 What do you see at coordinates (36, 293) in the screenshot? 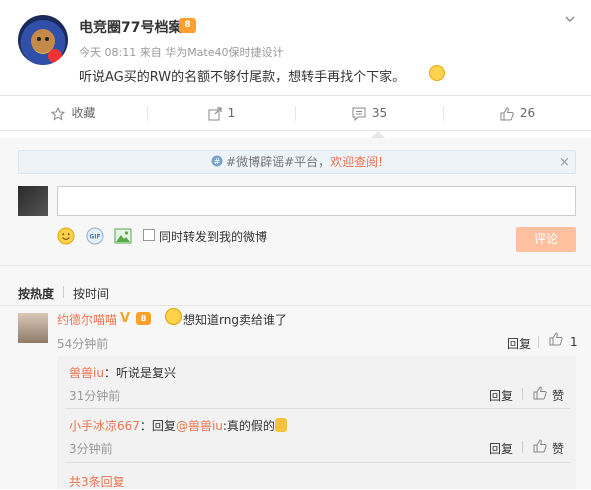
I see `sort-by-hot-tab: 按热度` at bounding box center [36, 293].